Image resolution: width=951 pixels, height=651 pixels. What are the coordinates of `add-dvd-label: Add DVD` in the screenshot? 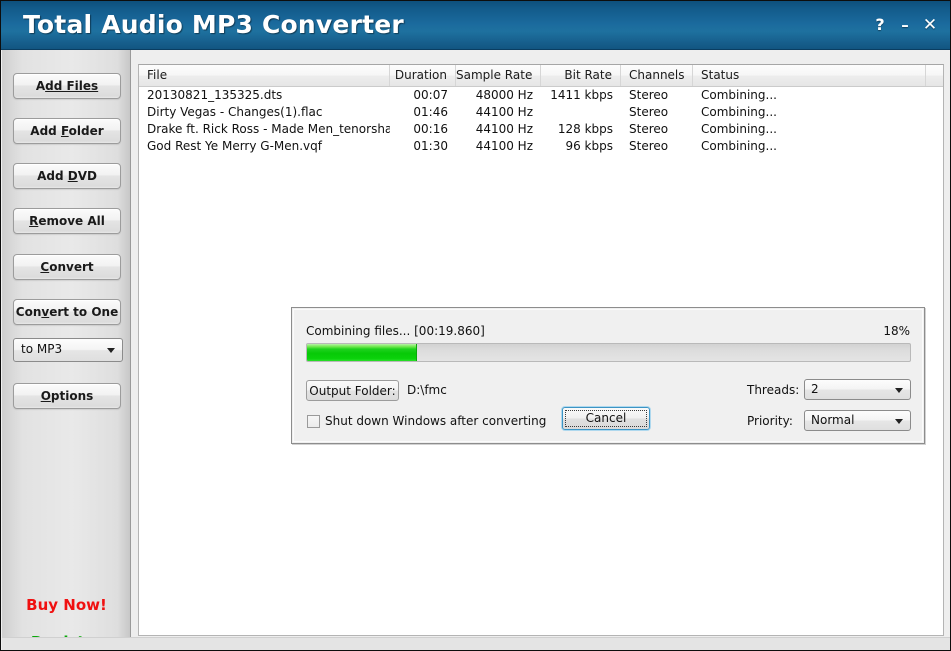 It's located at (67, 176).